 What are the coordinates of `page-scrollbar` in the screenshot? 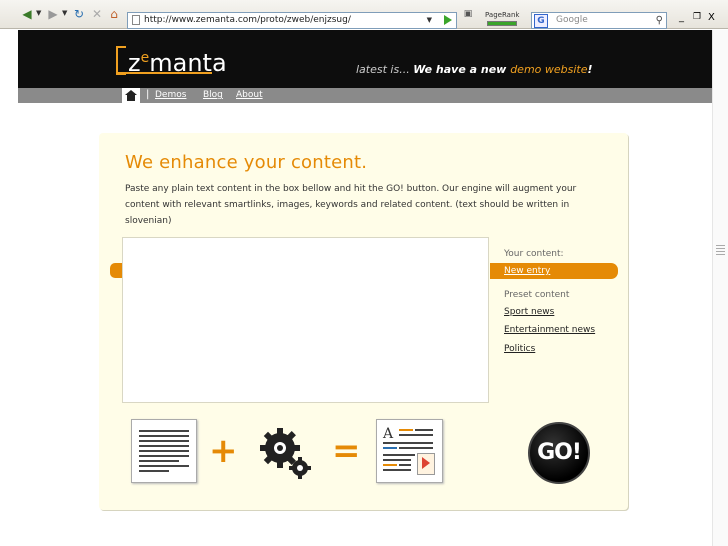 It's located at (720, 288).